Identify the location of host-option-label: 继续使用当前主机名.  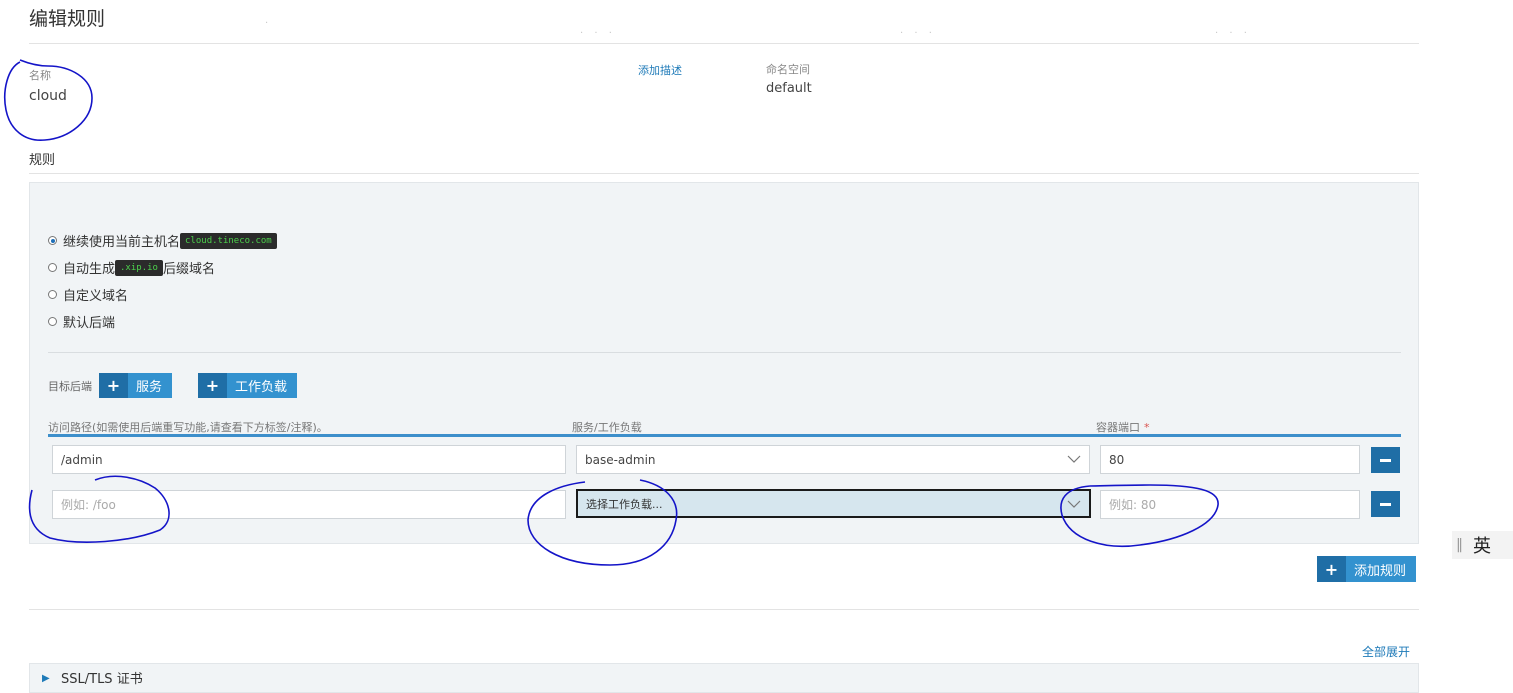
(122, 242).